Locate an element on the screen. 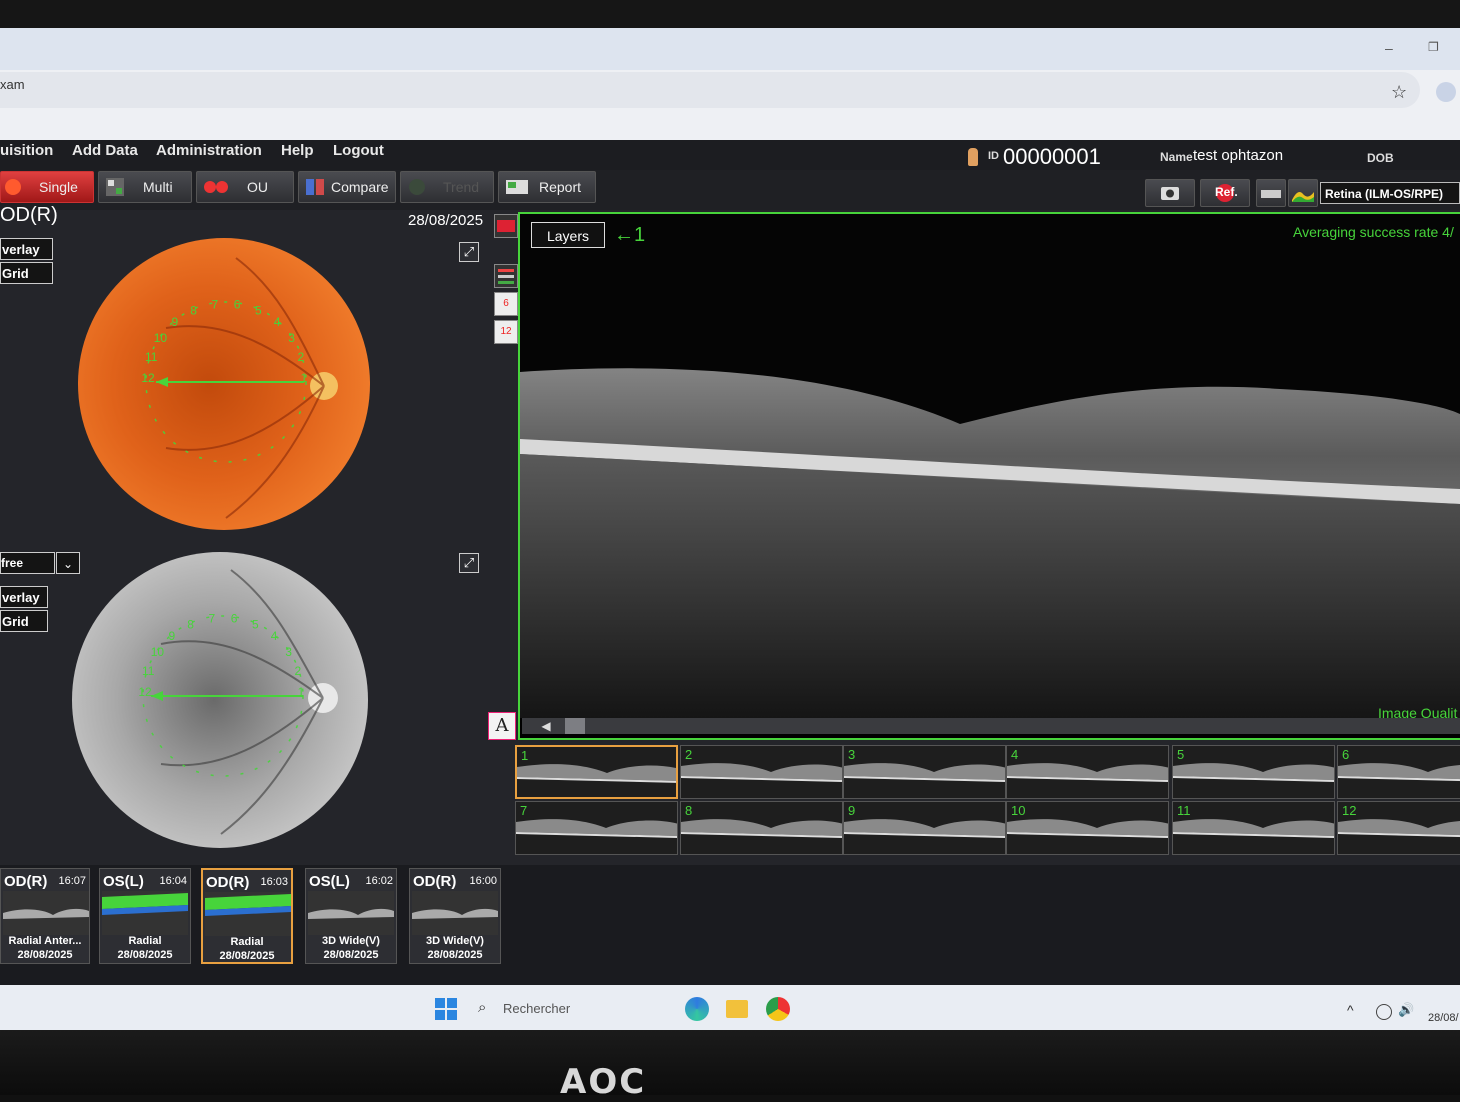 This screenshot has width=1460, height=1102. radial-scan-thumbnail: 3 is located at coordinates (924, 772).